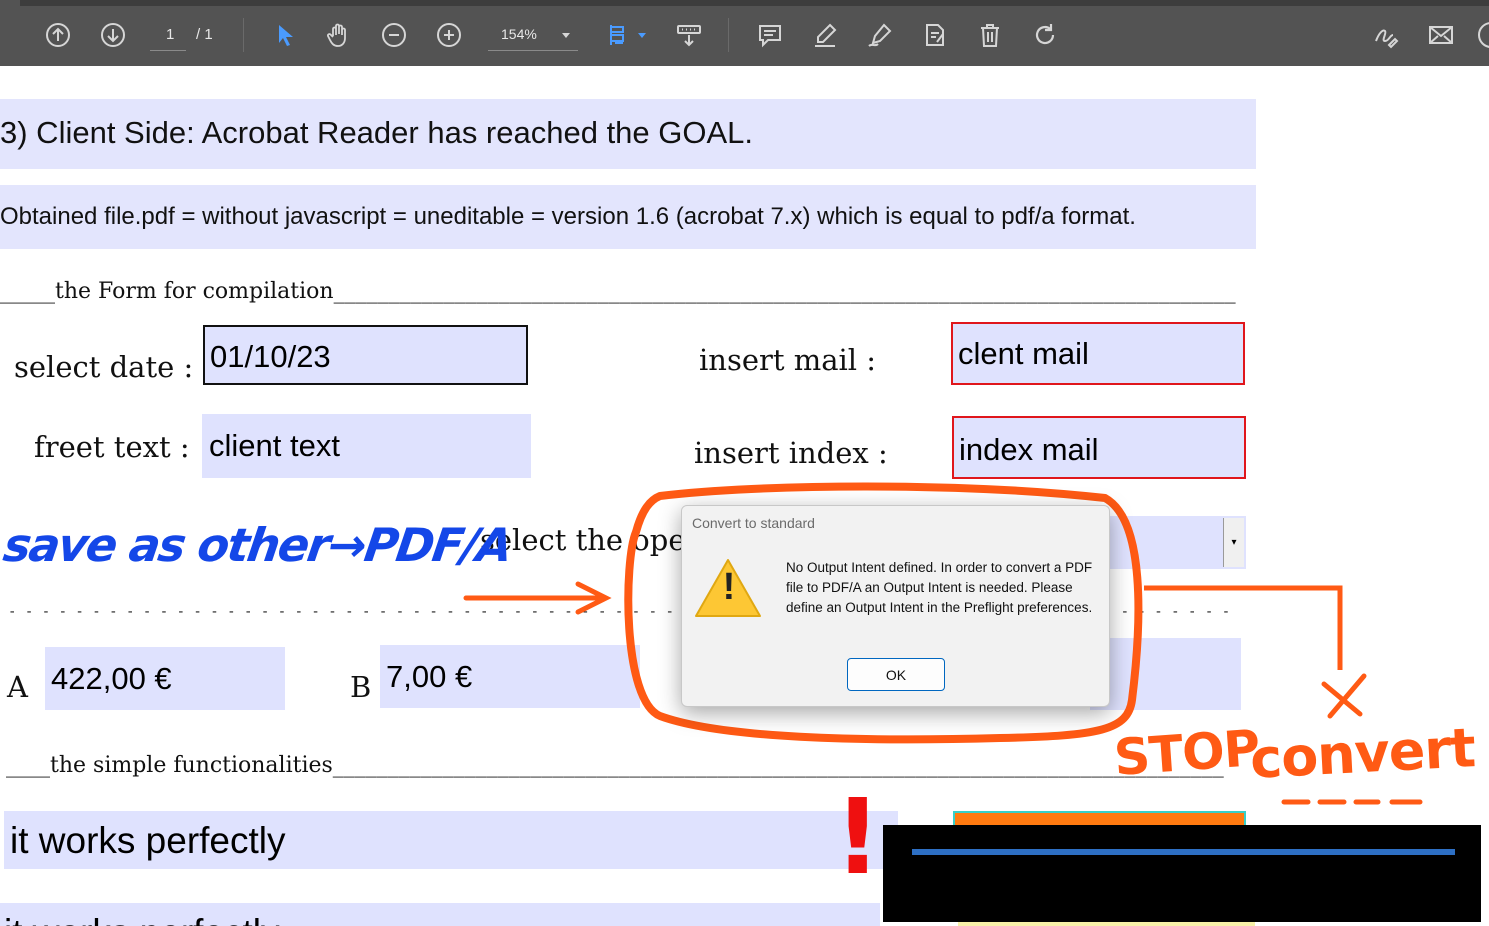 Image resolution: width=1489 pixels, height=926 pixels. I want to click on orange-x-mark, so click(1344, 696).